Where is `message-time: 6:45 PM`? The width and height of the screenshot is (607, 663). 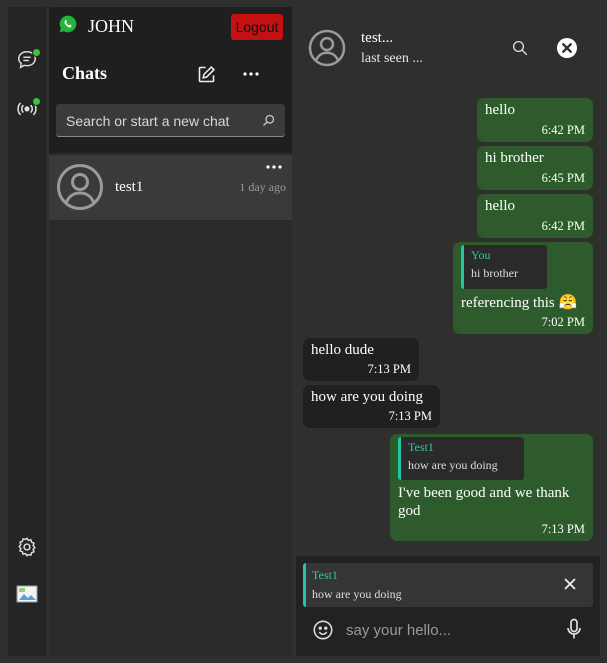 message-time: 6:45 PM is located at coordinates (563, 178).